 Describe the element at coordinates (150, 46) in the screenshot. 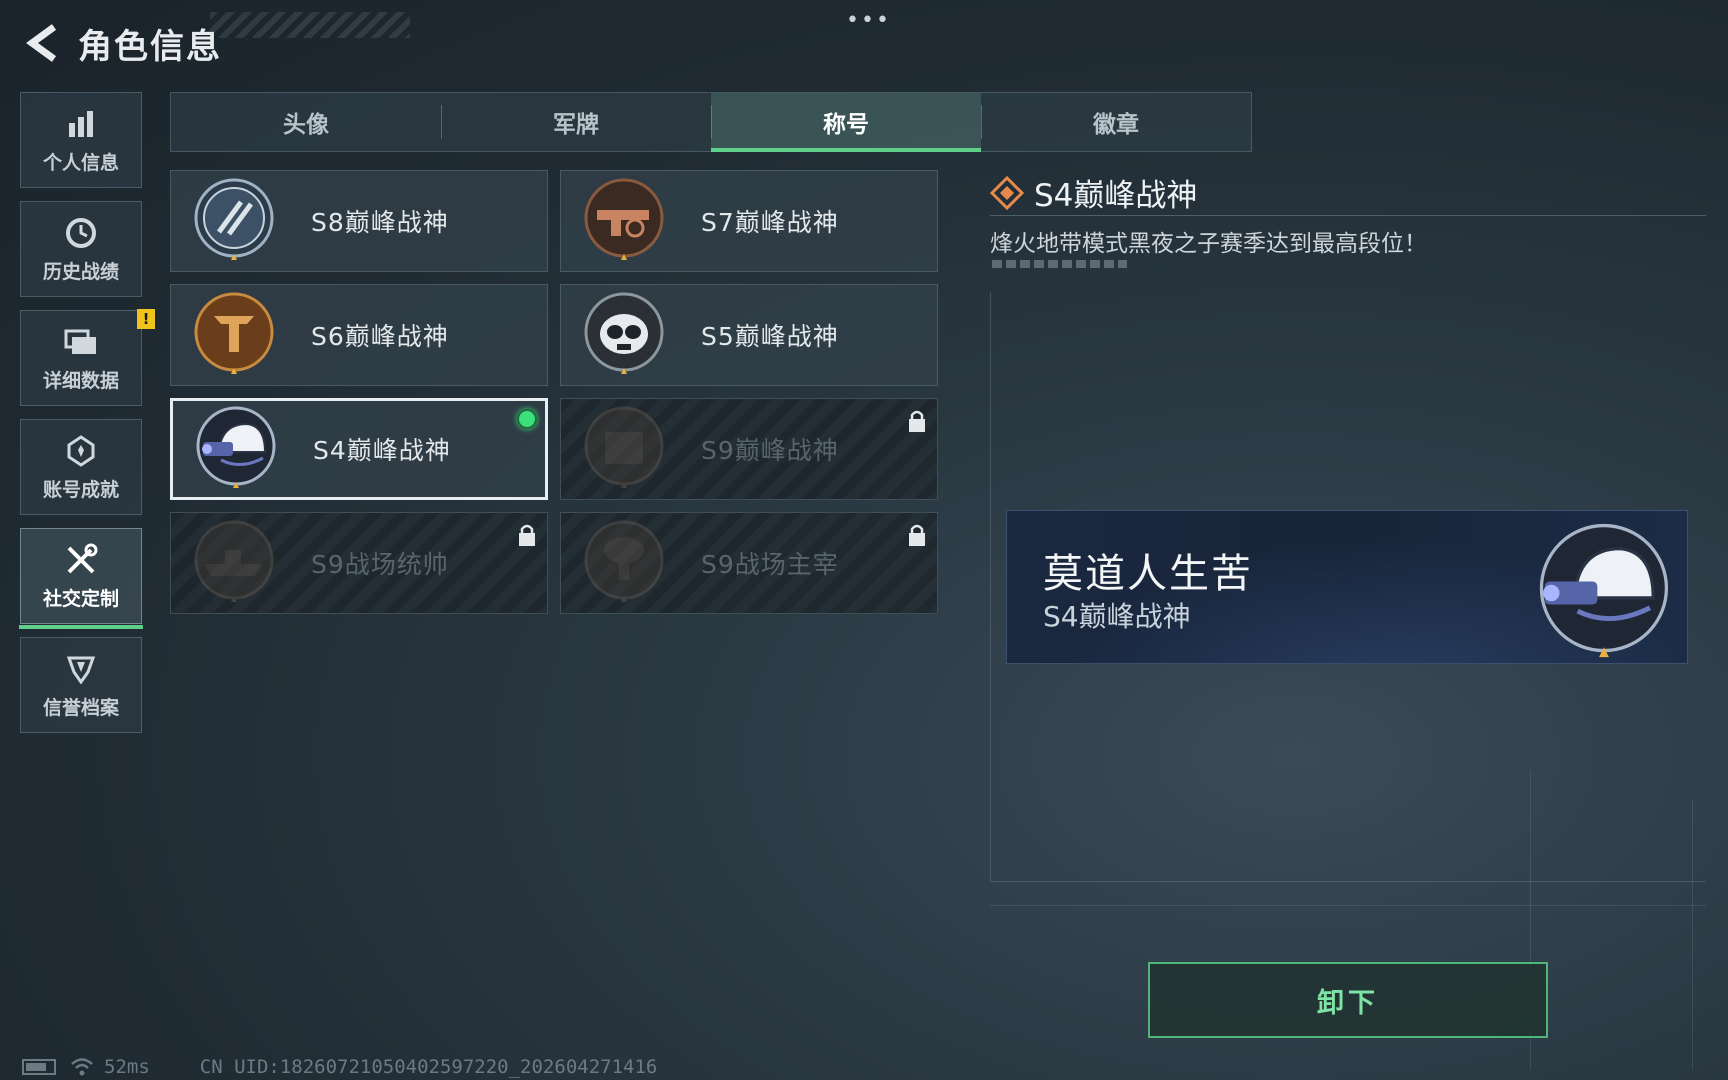

I see `page-title: 角色信息` at that location.